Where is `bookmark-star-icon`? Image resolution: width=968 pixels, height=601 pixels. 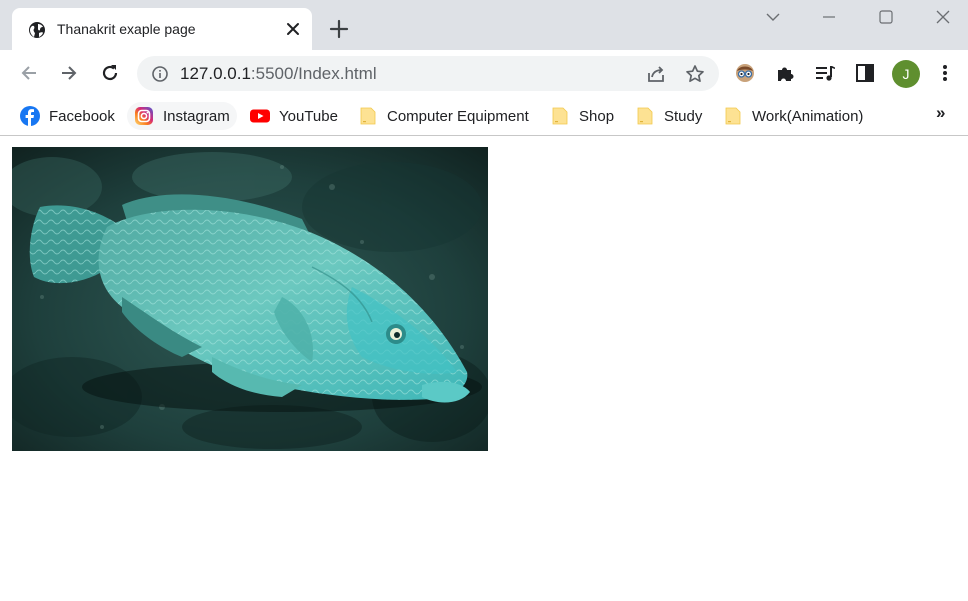
bookmark-star-icon is located at coordinates (695, 74).